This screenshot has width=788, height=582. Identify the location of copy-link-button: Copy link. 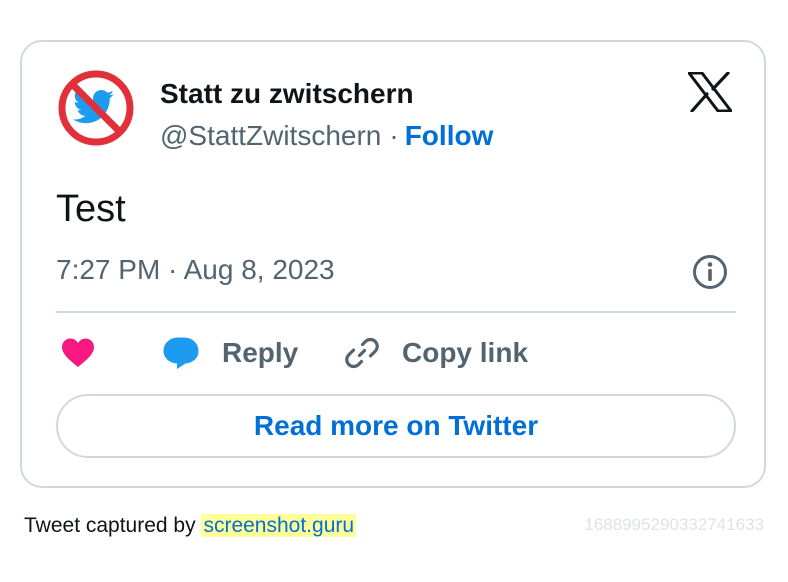
(436, 353).